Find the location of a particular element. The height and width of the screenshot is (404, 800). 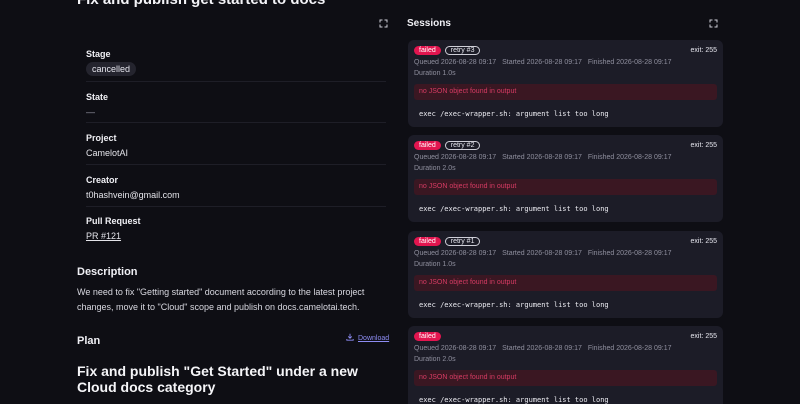

creator-label: Creator is located at coordinates (102, 180).